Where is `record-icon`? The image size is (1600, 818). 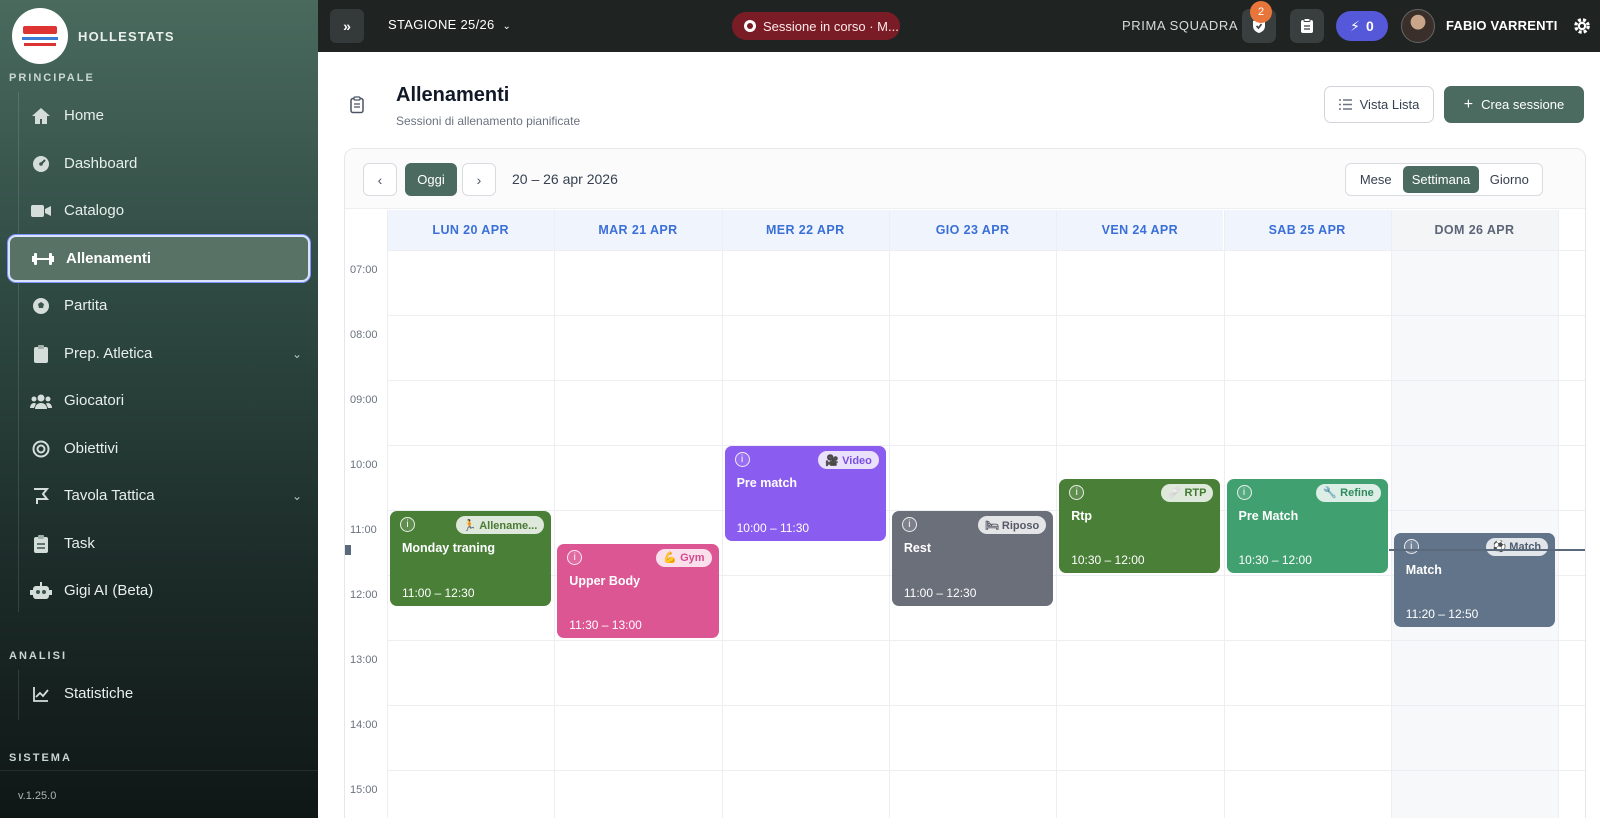
record-icon is located at coordinates (750, 26).